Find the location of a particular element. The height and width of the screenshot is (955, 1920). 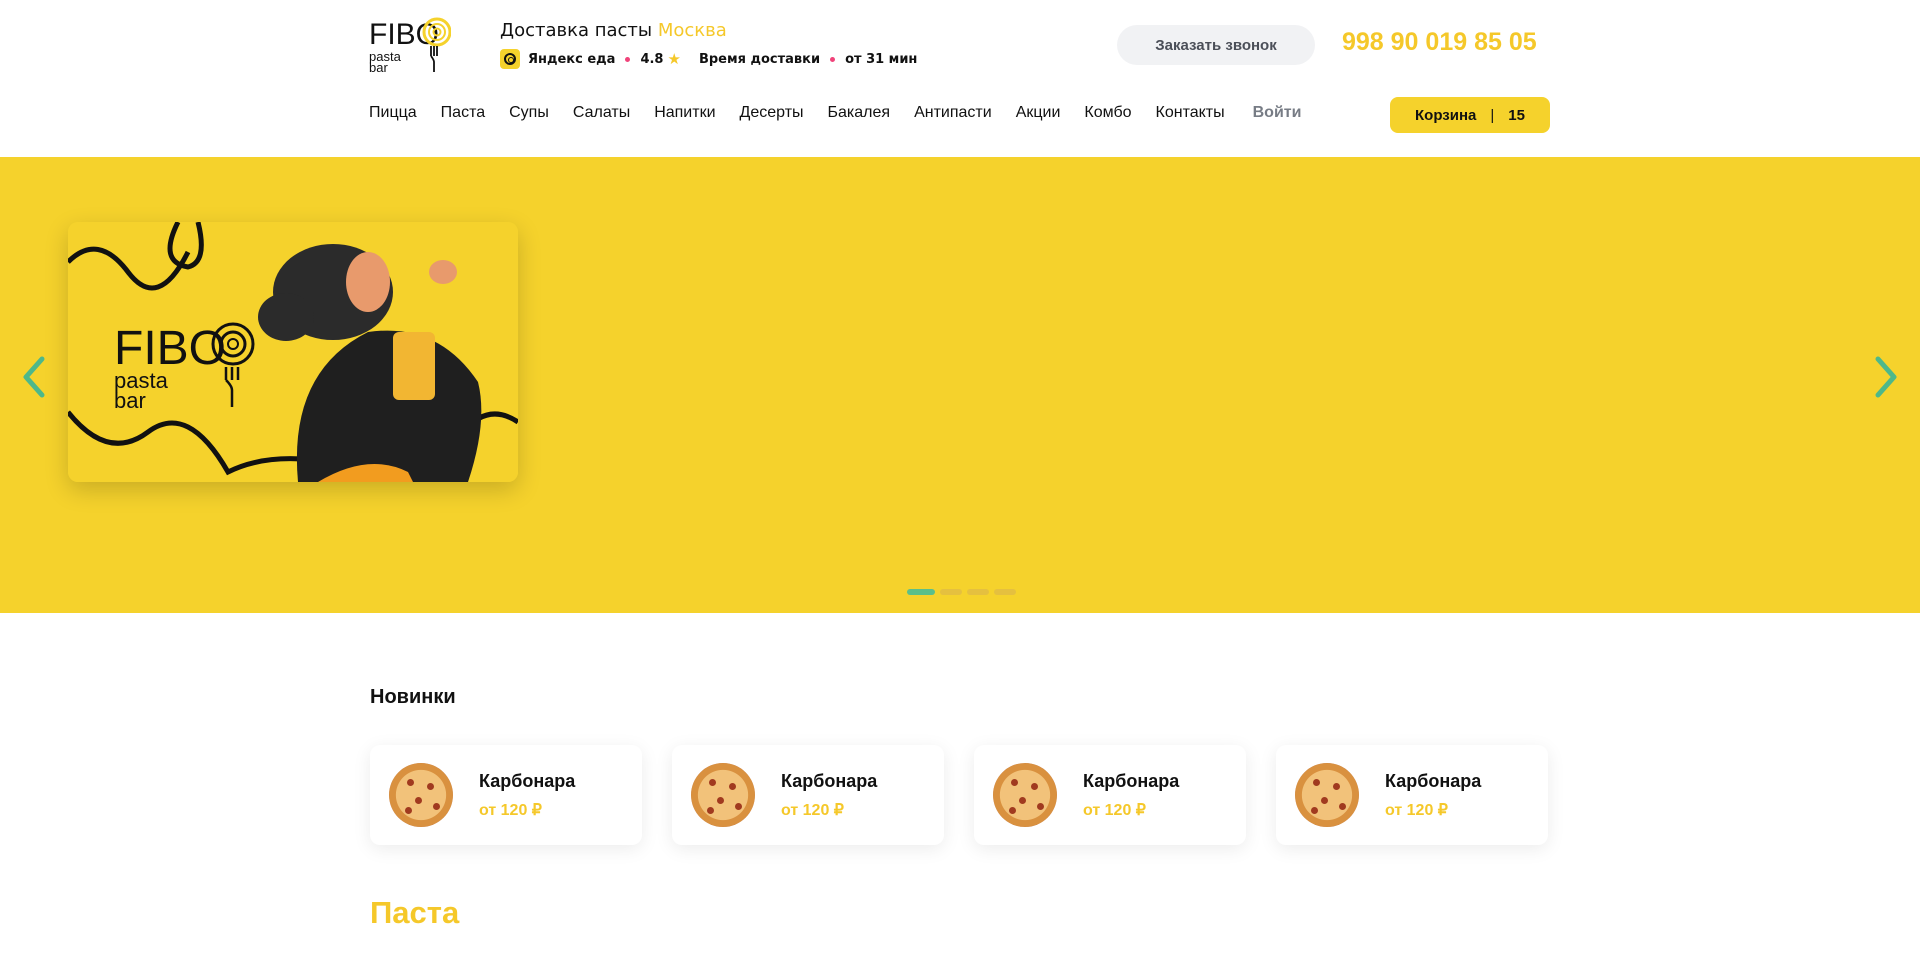

slider-next-arrow-icon is located at coordinates (1887, 377).